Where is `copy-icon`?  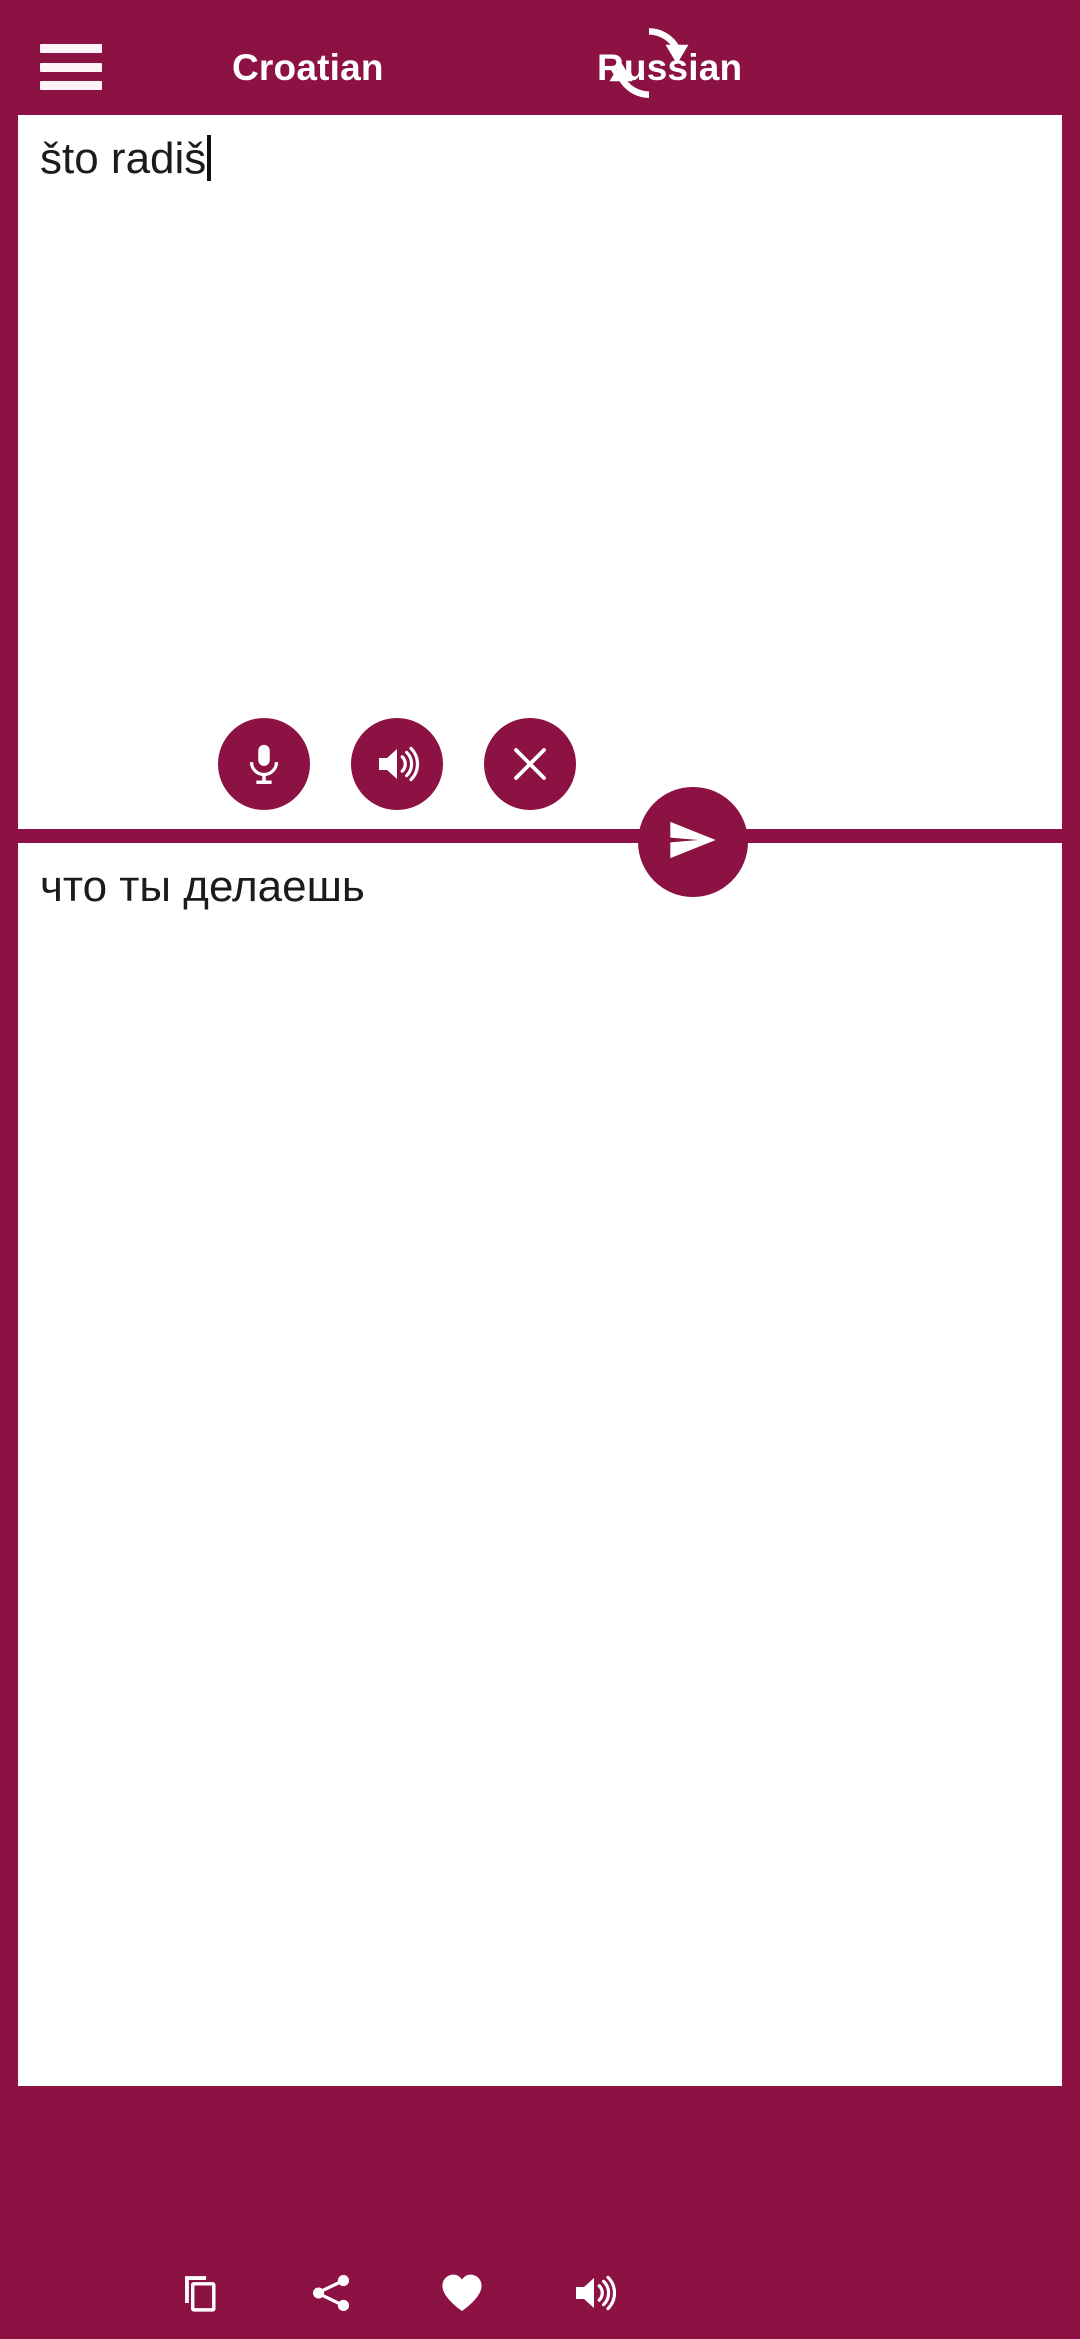
copy-icon is located at coordinates (200, 2293).